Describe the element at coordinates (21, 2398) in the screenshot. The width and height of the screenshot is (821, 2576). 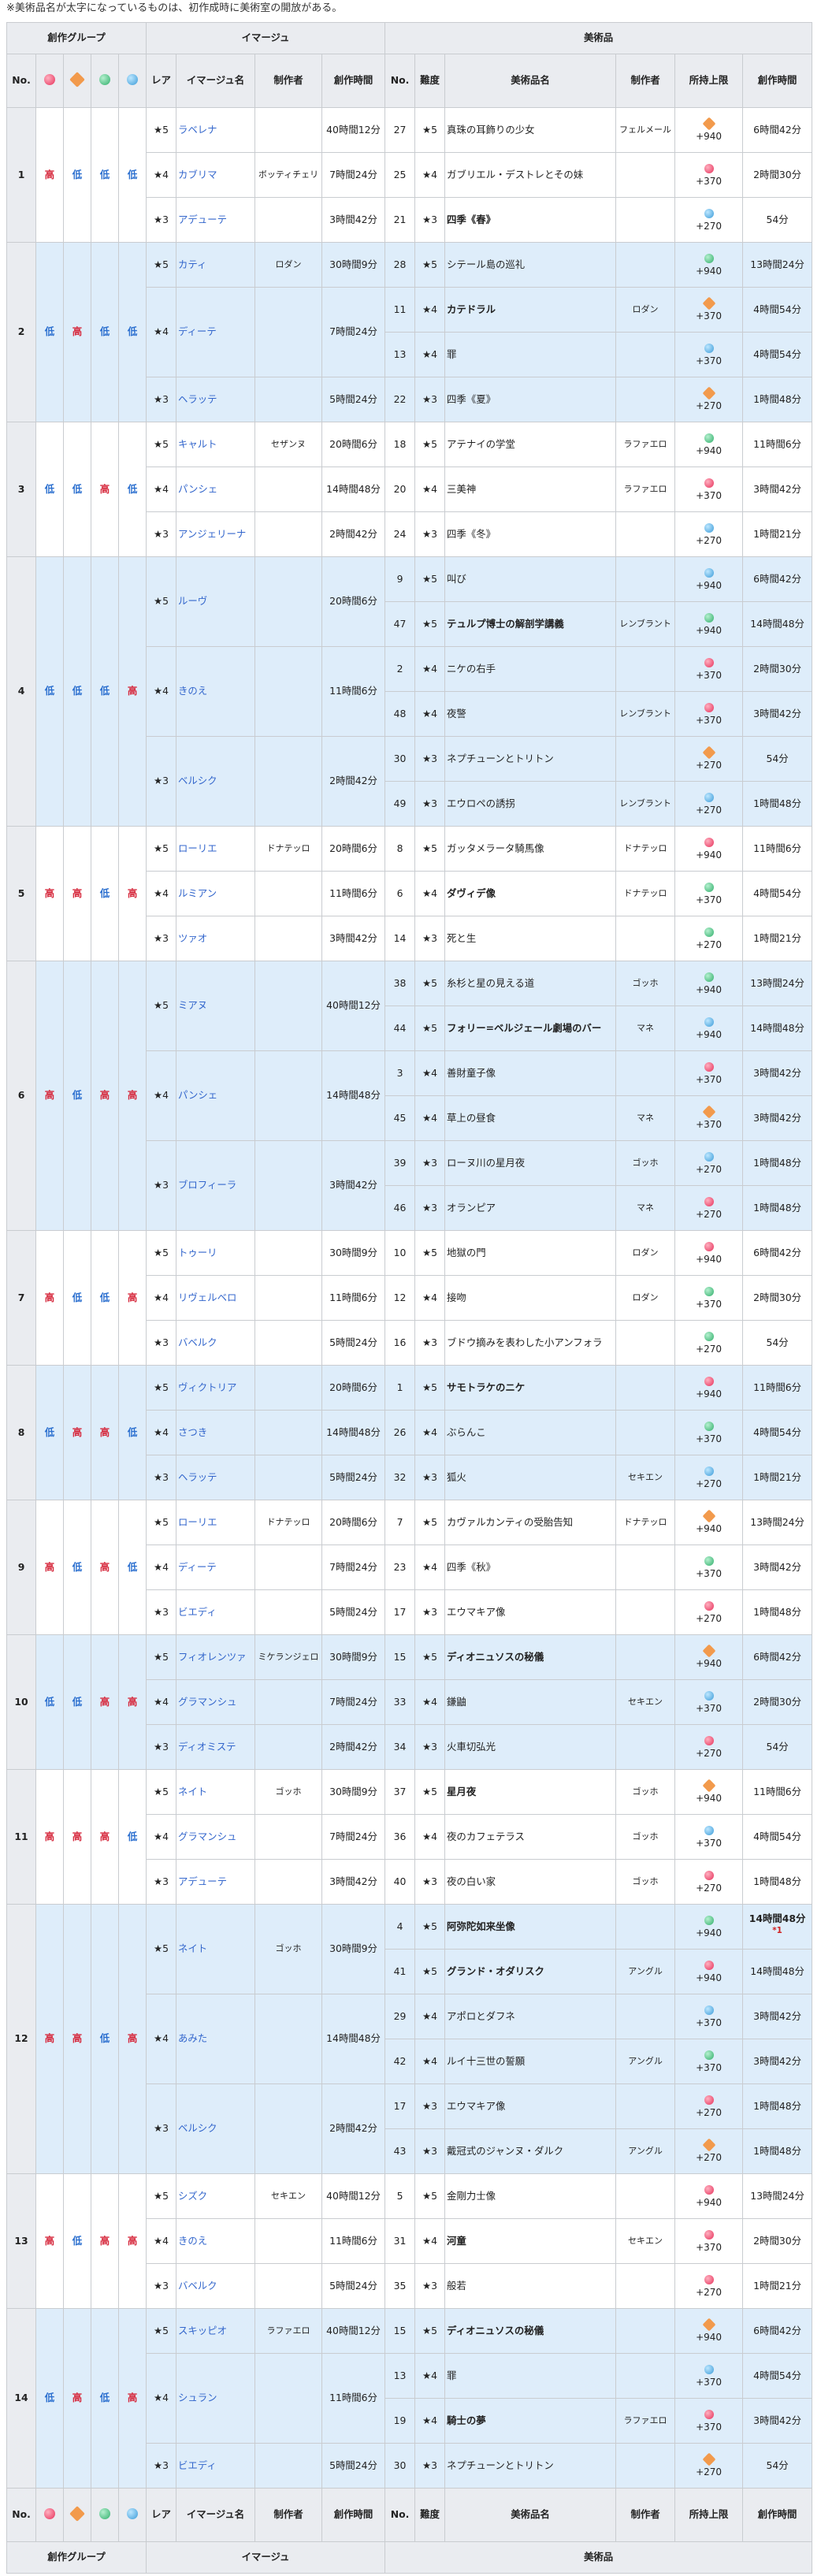
I see `group-number: 14` at that location.